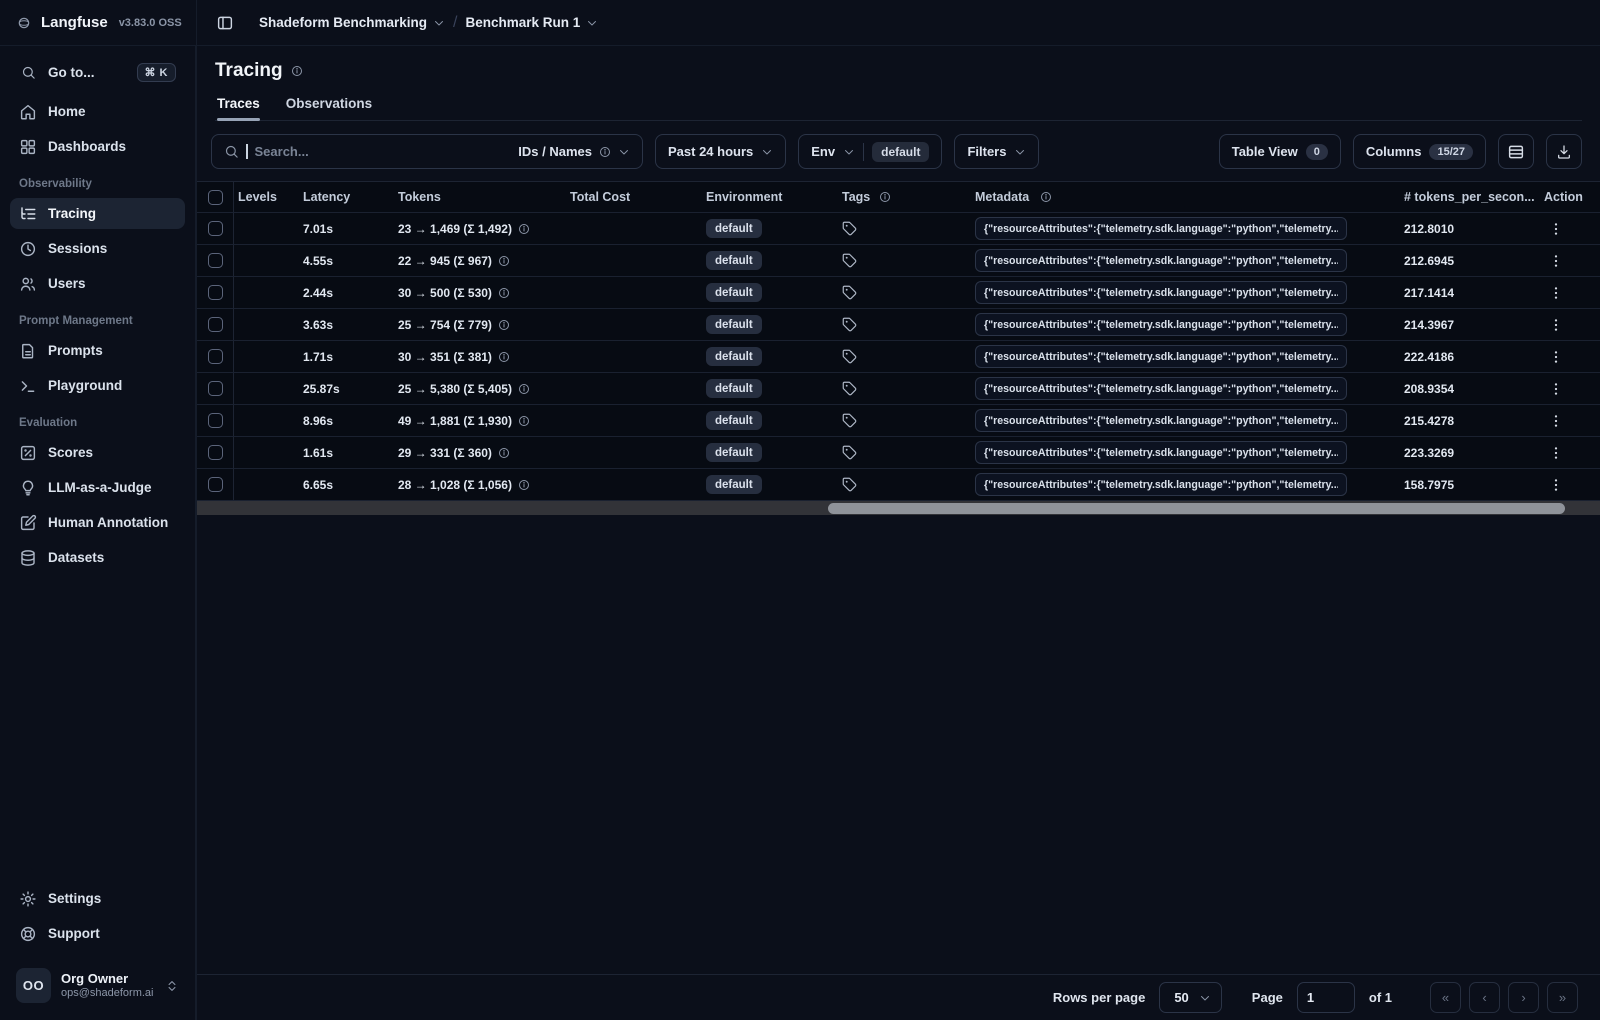  What do you see at coordinates (427, 151) in the screenshot?
I see `search-input: Search... IDs / Names` at bounding box center [427, 151].